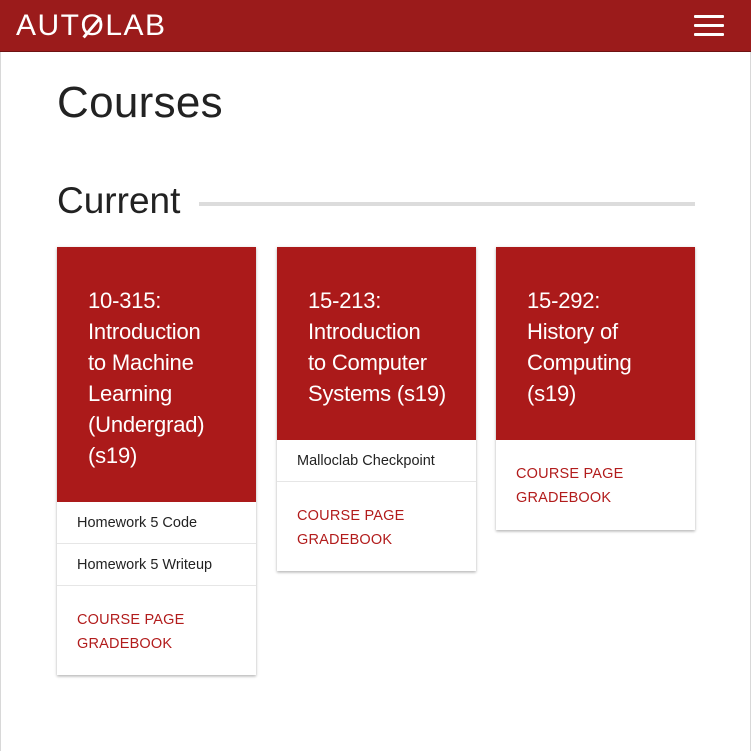 This screenshot has width=751, height=751. Describe the element at coordinates (345, 300) in the screenshot. I see `course-title-line: 15-213:` at that location.